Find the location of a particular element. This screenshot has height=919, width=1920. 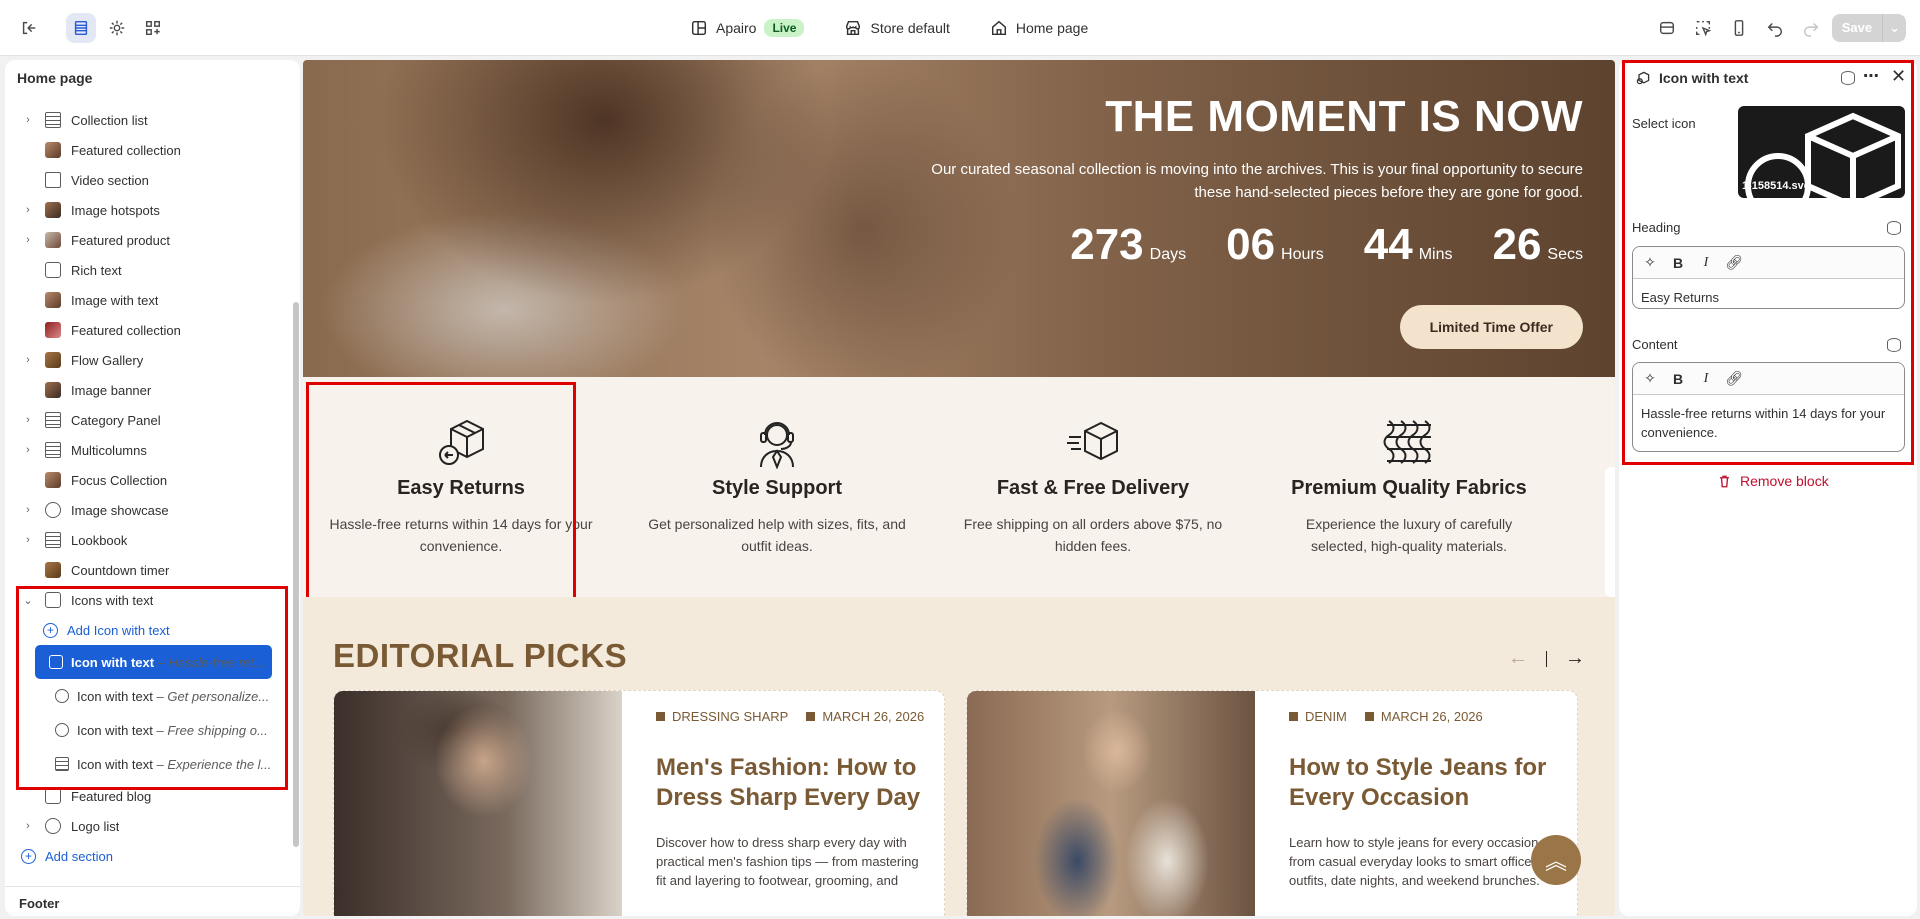

section-item: › Lookbook is located at coordinates (146, 540).